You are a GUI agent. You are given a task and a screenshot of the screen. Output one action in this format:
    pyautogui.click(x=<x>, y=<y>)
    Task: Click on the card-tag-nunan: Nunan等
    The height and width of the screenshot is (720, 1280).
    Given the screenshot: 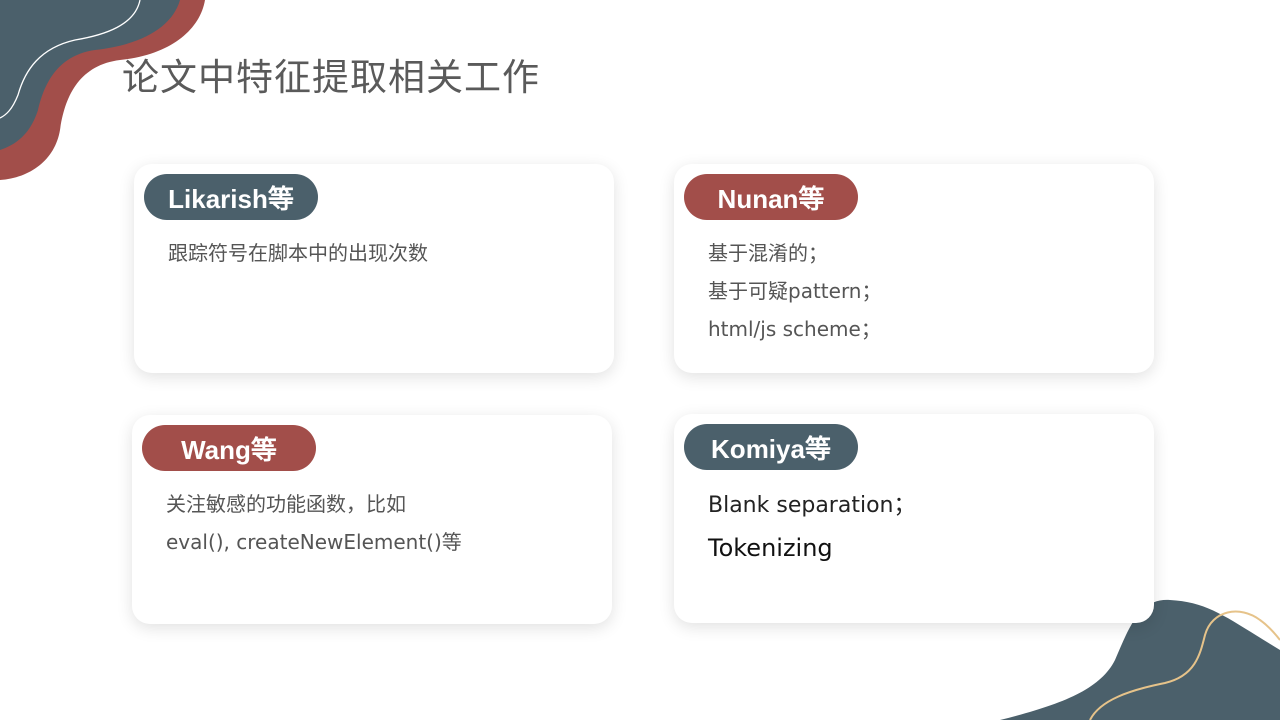 What is the action you would take?
    pyautogui.click(x=771, y=197)
    